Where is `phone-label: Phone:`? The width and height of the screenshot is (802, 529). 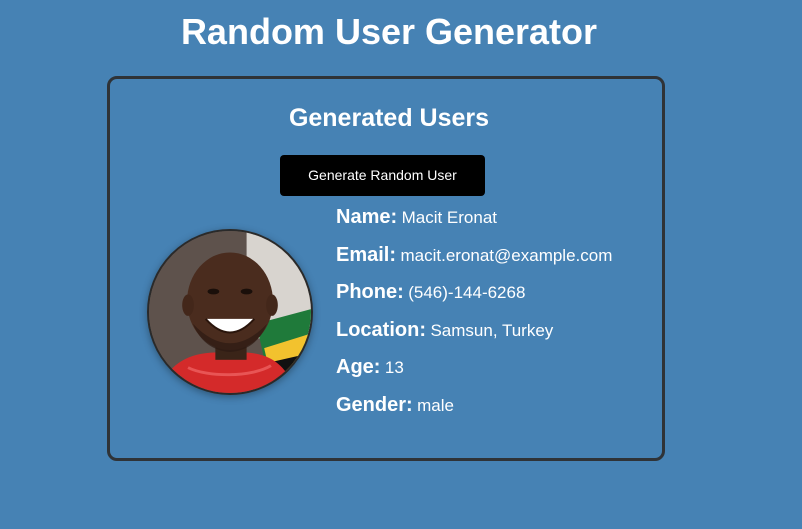 phone-label: Phone: is located at coordinates (370, 292).